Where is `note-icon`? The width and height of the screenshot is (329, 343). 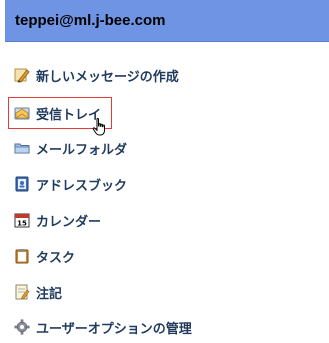
note-icon is located at coordinates (22, 292).